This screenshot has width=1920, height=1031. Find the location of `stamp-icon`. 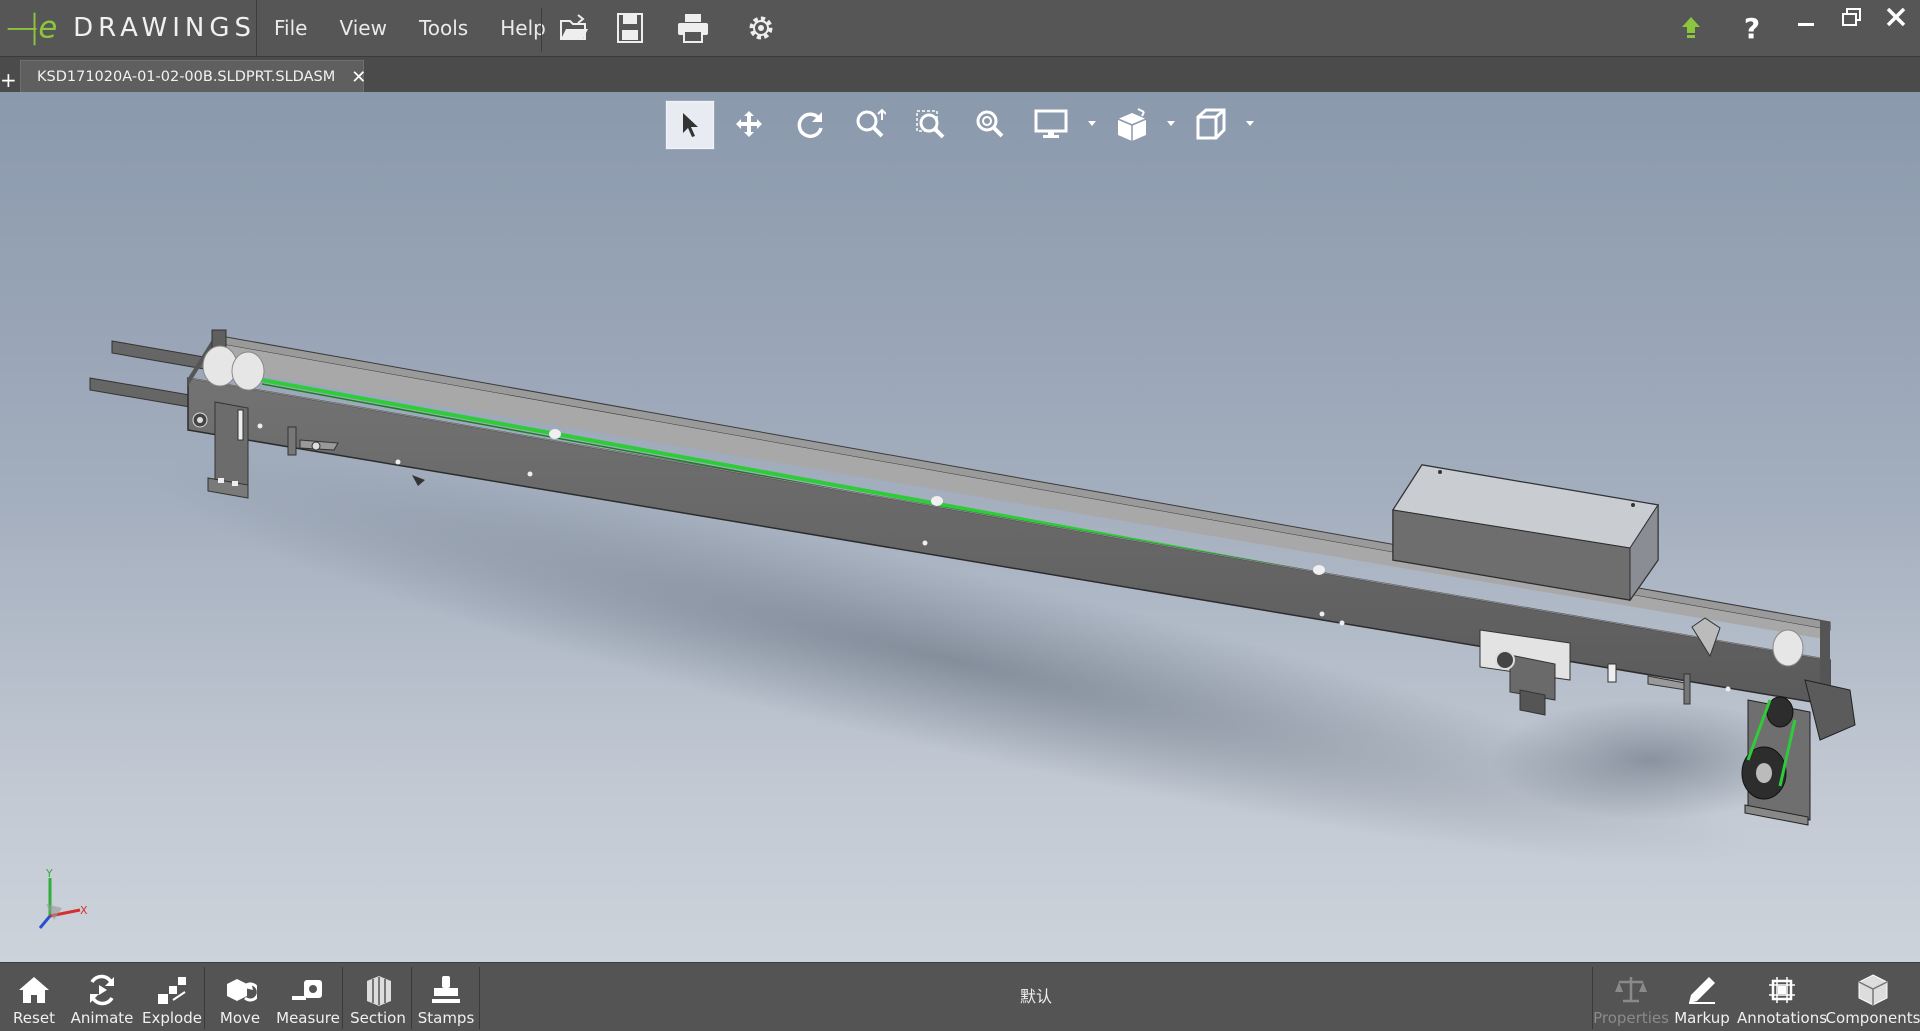

stamp-icon is located at coordinates (446, 989).